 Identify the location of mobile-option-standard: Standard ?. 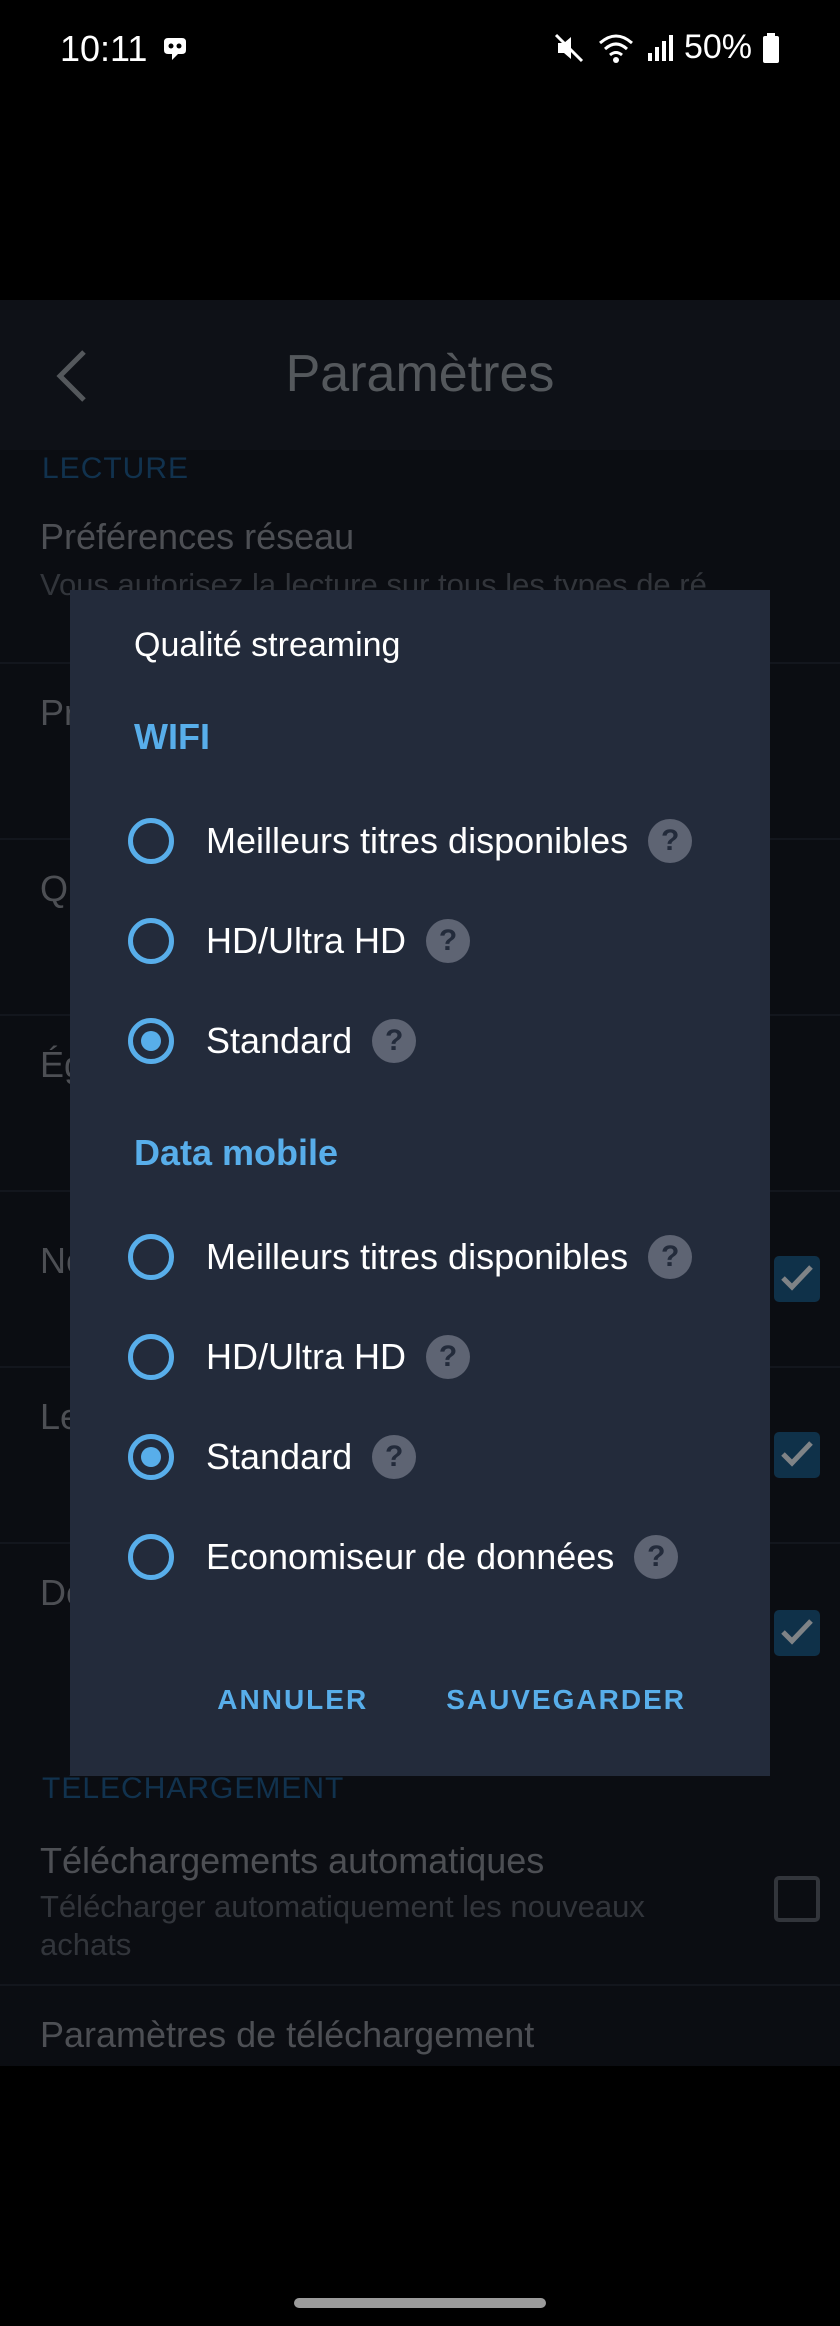
(272, 1457).